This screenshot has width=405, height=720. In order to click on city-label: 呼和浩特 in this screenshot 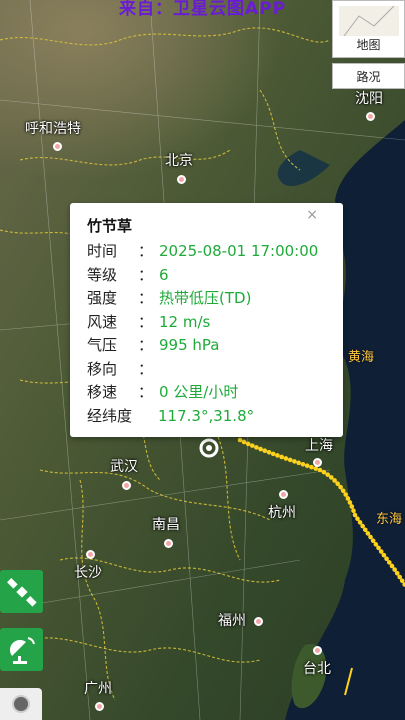, I will do `click(53, 129)`.